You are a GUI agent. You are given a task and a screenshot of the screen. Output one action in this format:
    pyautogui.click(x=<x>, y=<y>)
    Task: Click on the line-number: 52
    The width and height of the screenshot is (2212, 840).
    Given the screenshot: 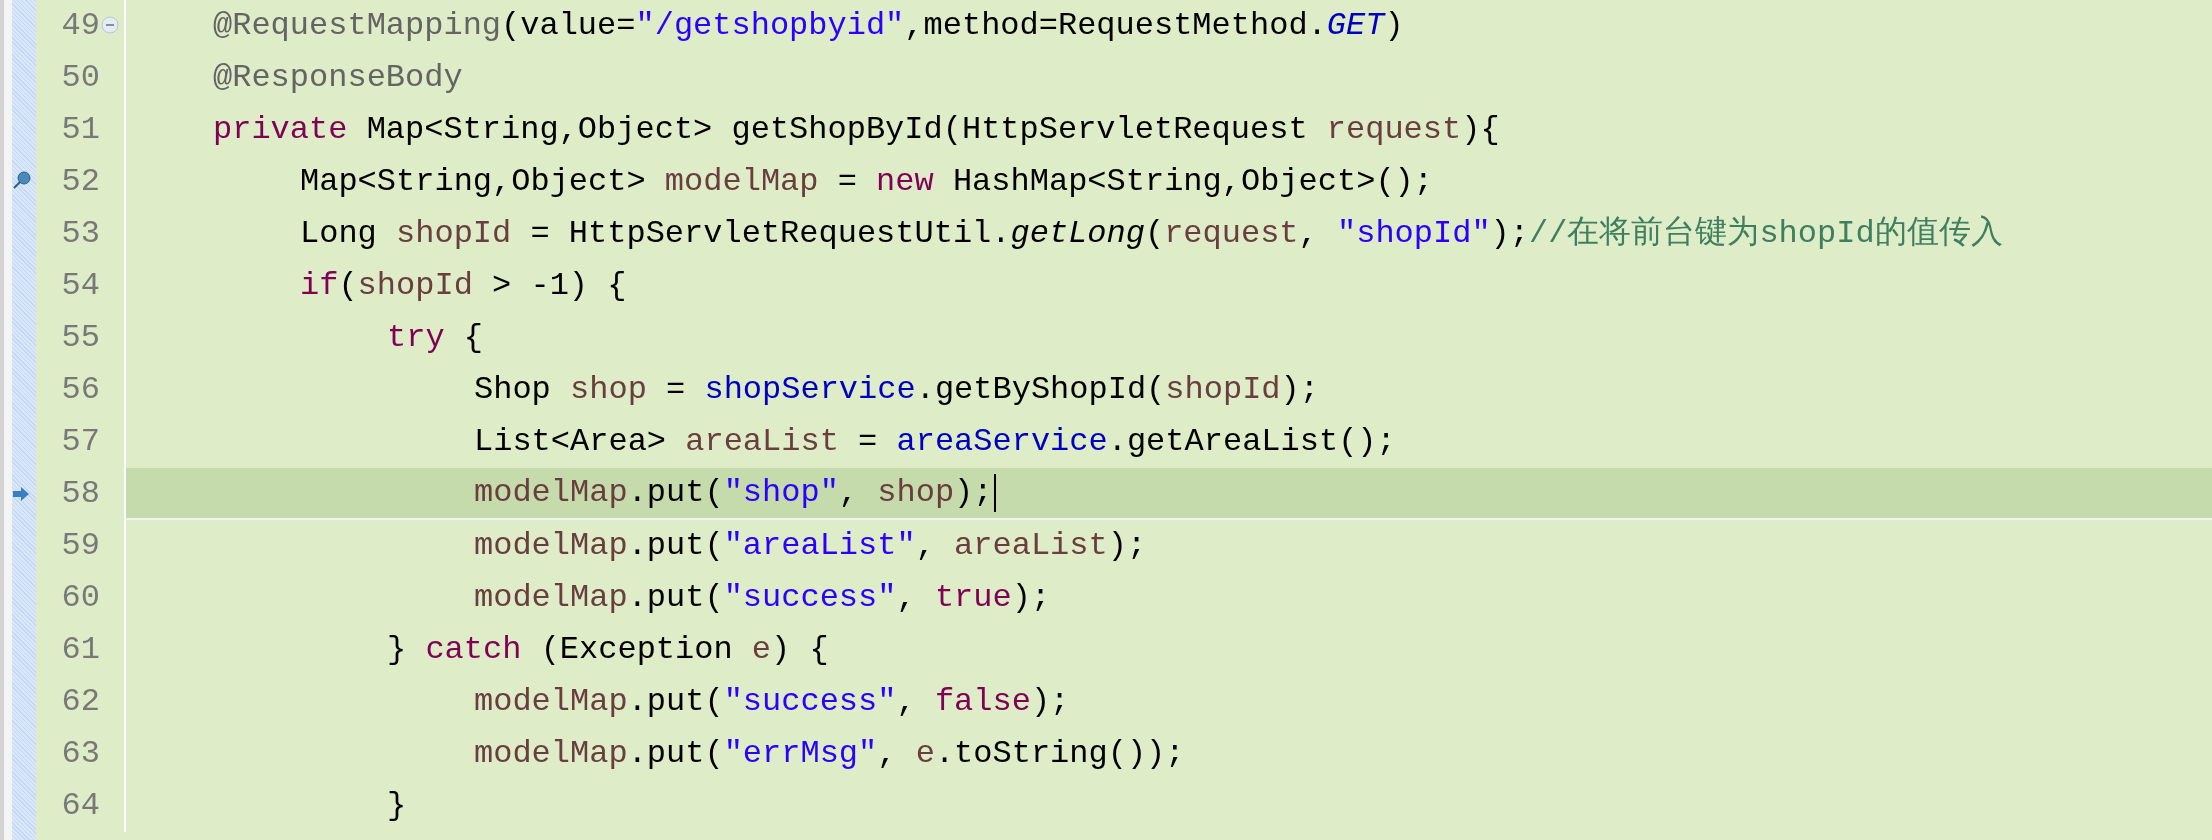 What is the action you would take?
    pyautogui.click(x=80, y=182)
    